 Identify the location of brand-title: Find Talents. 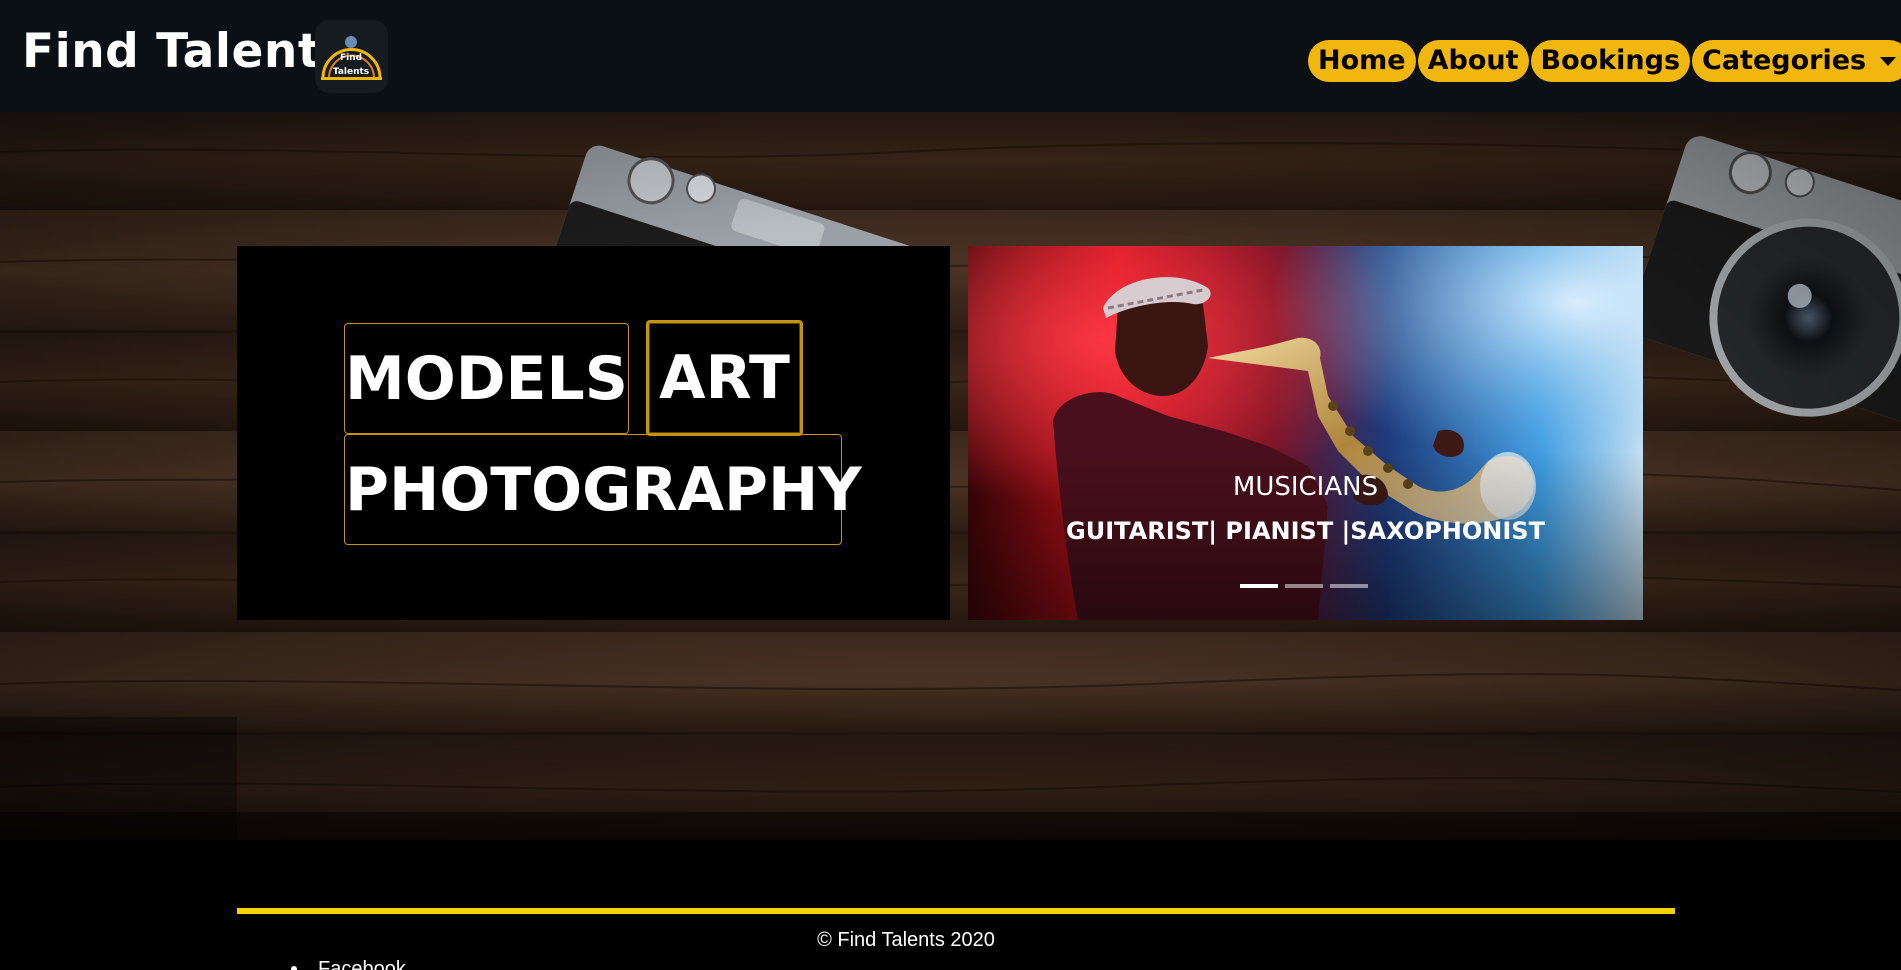
(185, 52).